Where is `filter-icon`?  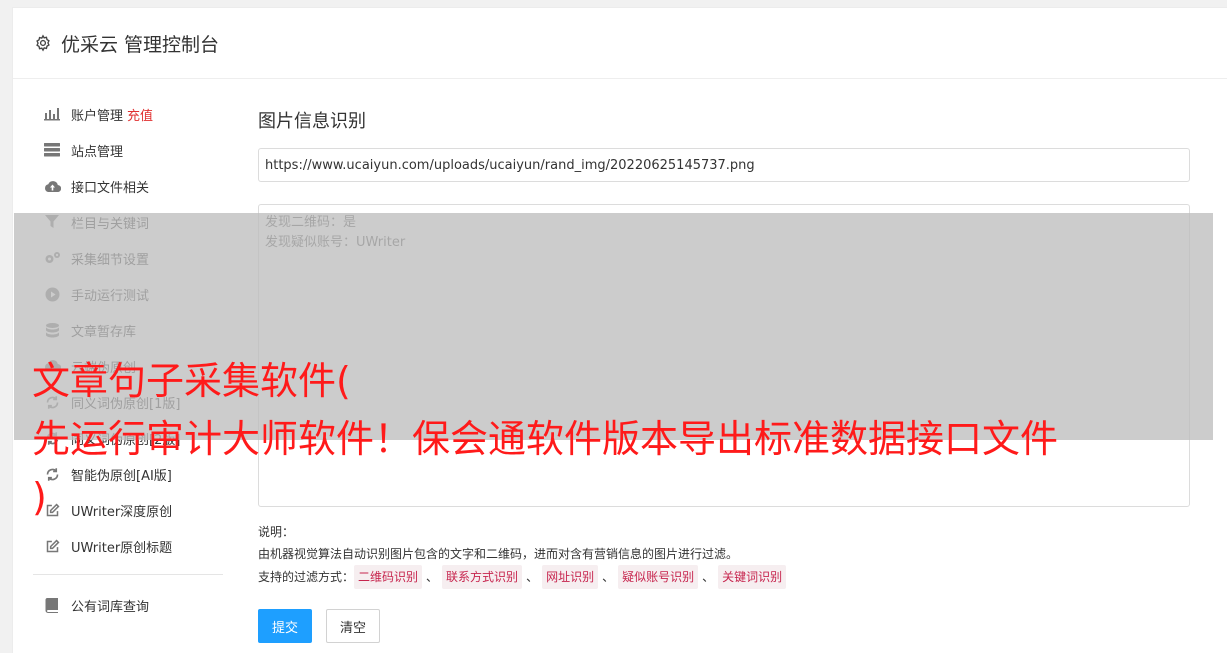
filter-icon is located at coordinates (52, 222).